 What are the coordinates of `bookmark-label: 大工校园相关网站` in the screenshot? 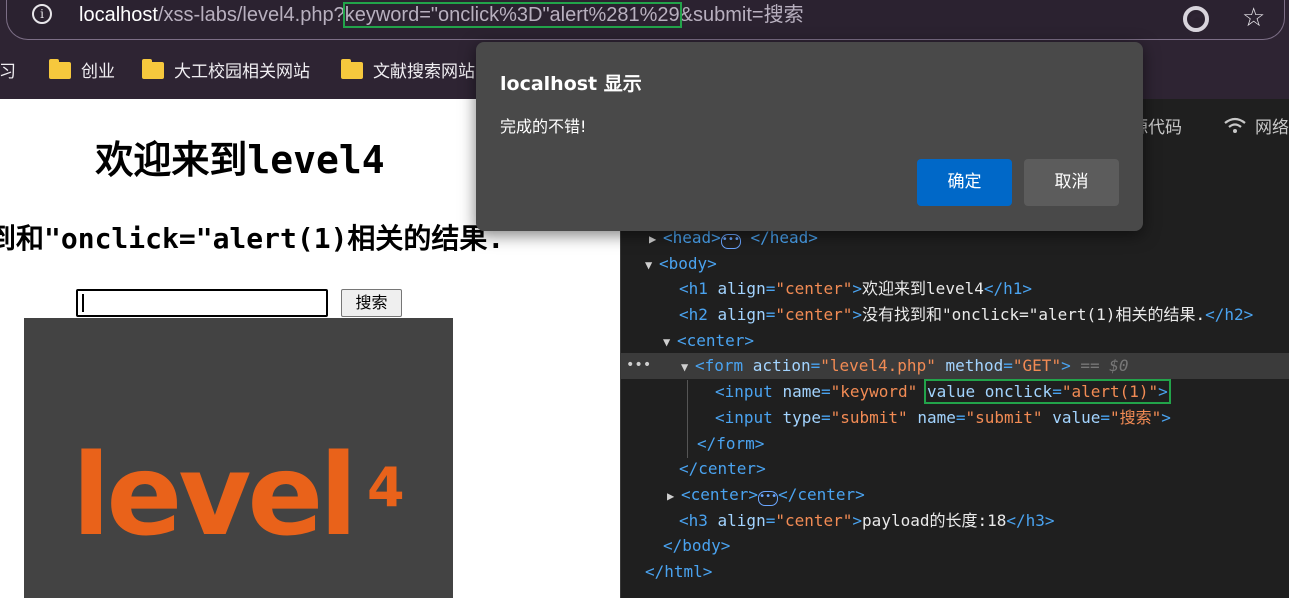 It's located at (242, 72).